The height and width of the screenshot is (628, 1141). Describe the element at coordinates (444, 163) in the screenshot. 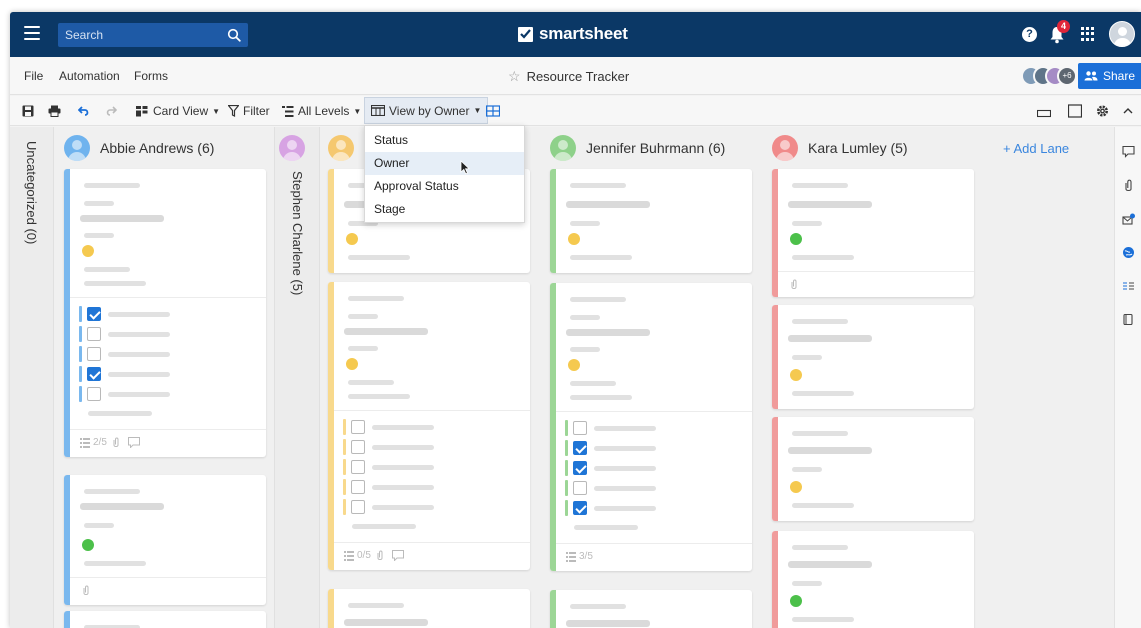

I see `dropdown-option-owner: Owner` at that location.